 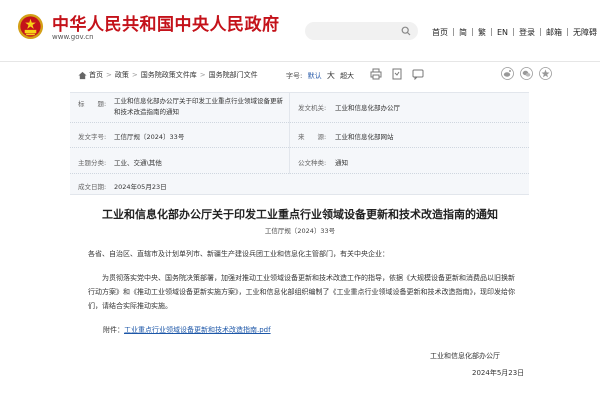 What do you see at coordinates (233, 75) in the screenshot?
I see `breadcrumb-department-docs: 国务院部门文件` at bounding box center [233, 75].